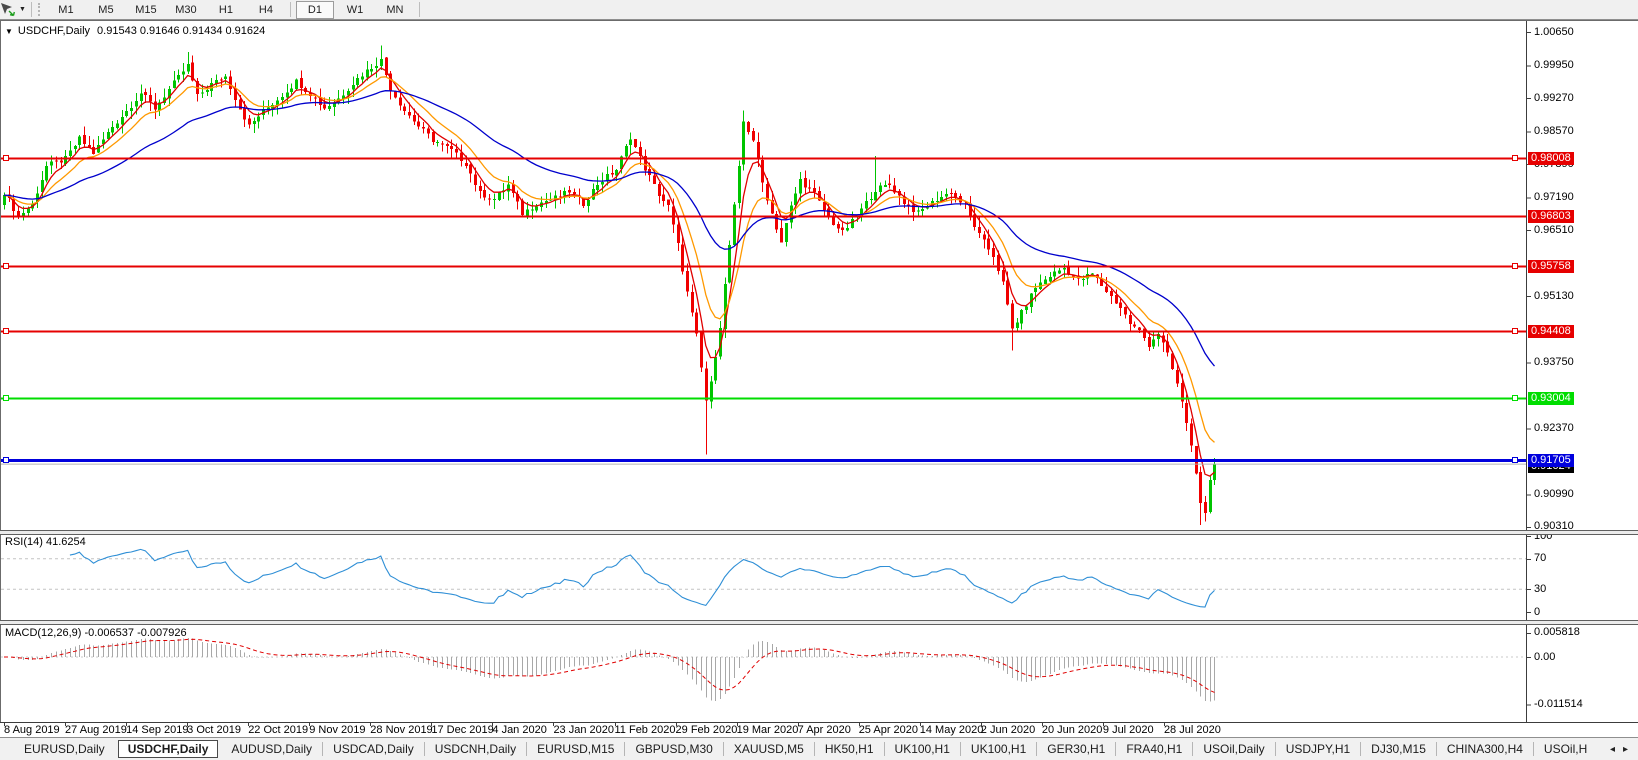 The height and width of the screenshot is (760, 1638). I want to click on date-axis-label: 28 Jul 2020, so click(1192, 730).